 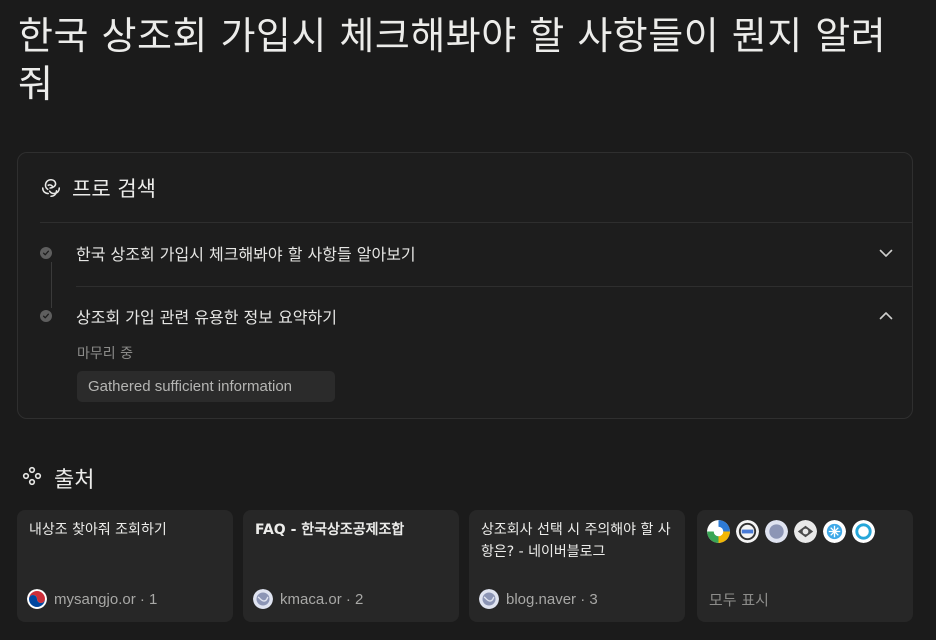 I want to click on step-label: 한국 상조회 가입시 체크해봐야 할 사항들 알아보기, so click(x=246, y=254).